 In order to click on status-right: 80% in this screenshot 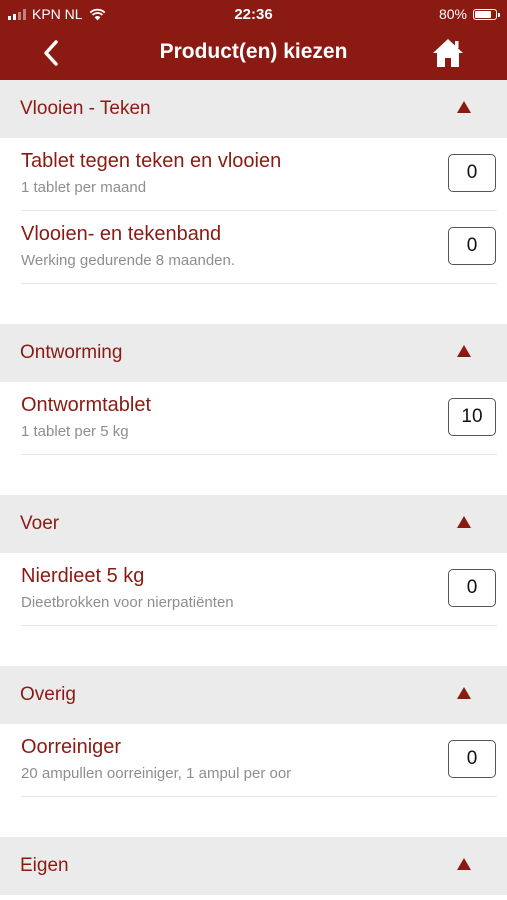, I will do `click(469, 14)`.